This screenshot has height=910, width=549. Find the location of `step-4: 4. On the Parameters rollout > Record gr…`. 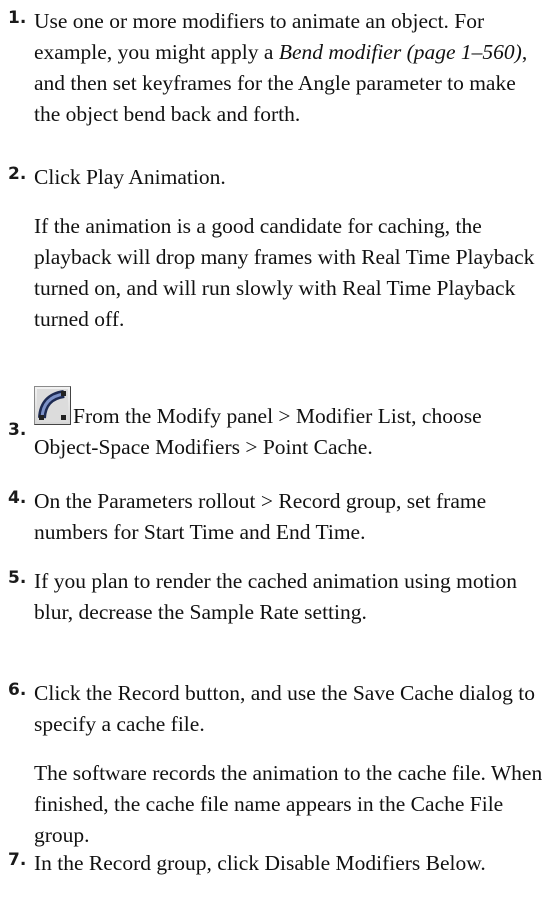

step-4: 4. On the Parameters rollout > Record gr… is located at coordinates (275, 517).